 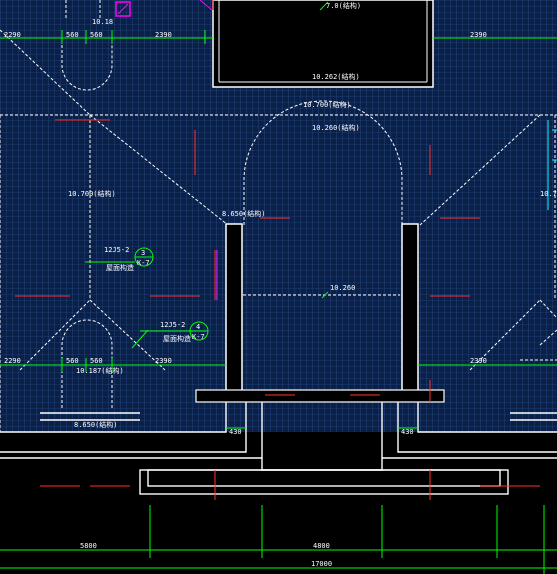 What do you see at coordinates (336, 127) in the screenshot?
I see `elev-10260: 10.260(结构)` at bounding box center [336, 127].